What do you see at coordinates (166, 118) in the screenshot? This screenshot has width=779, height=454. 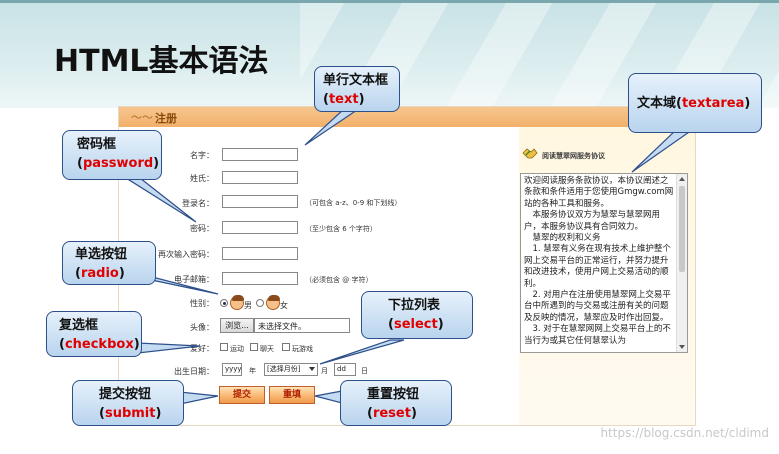 I see `panel-header-title: 注册` at bounding box center [166, 118].